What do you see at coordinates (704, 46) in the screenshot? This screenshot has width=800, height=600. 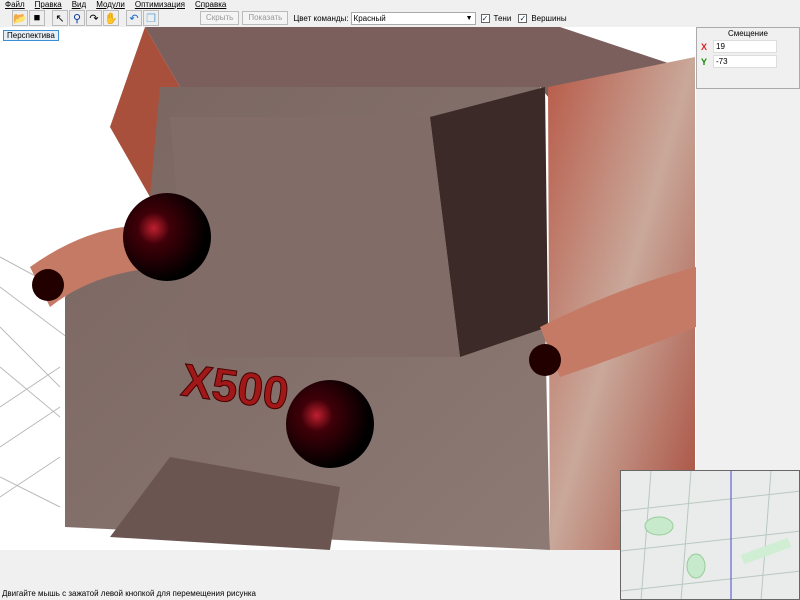 I see `x-axis-label: X` at bounding box center [704, 46].